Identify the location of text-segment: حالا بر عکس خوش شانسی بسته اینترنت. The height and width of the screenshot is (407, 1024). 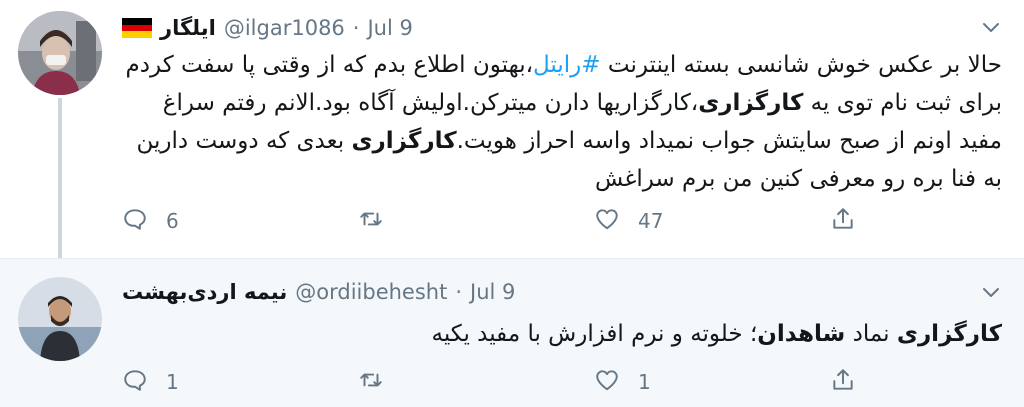
(801, 65).